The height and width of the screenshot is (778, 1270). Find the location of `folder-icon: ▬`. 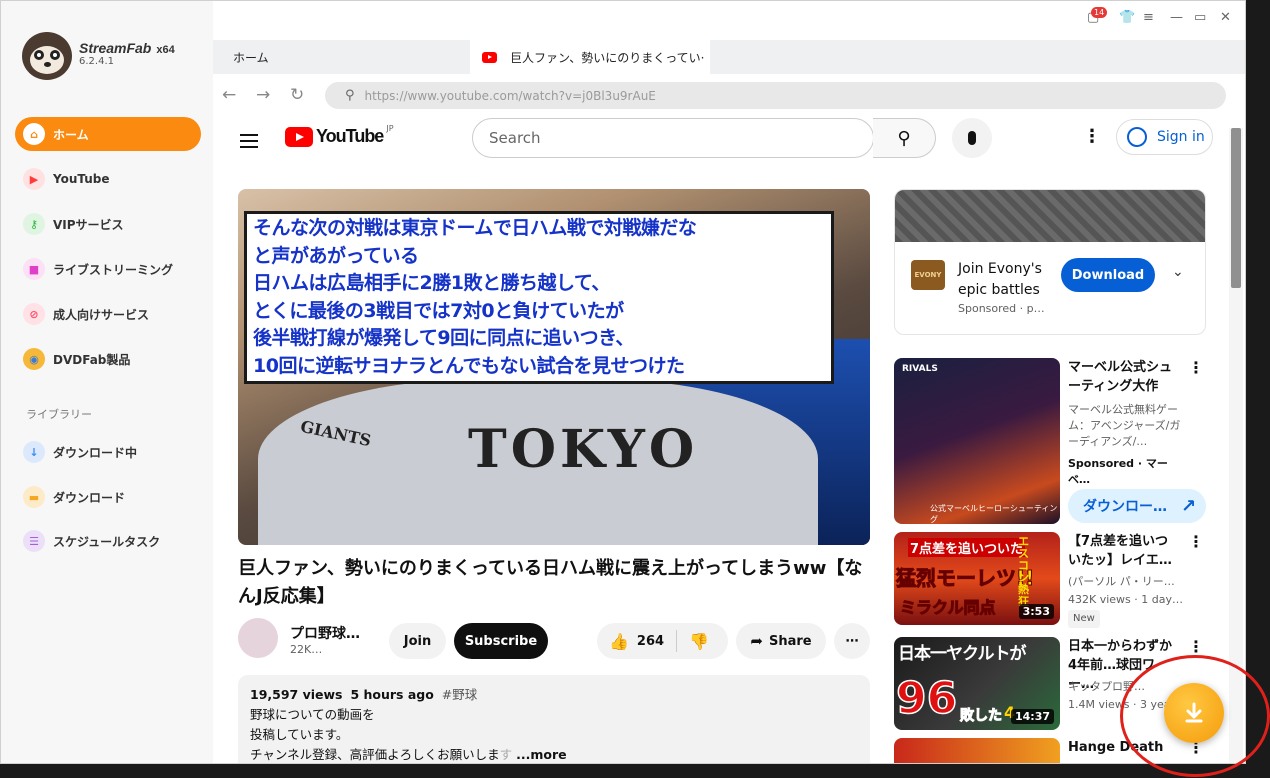

folder-icon: ▬ is located at coordinates (34, 497).